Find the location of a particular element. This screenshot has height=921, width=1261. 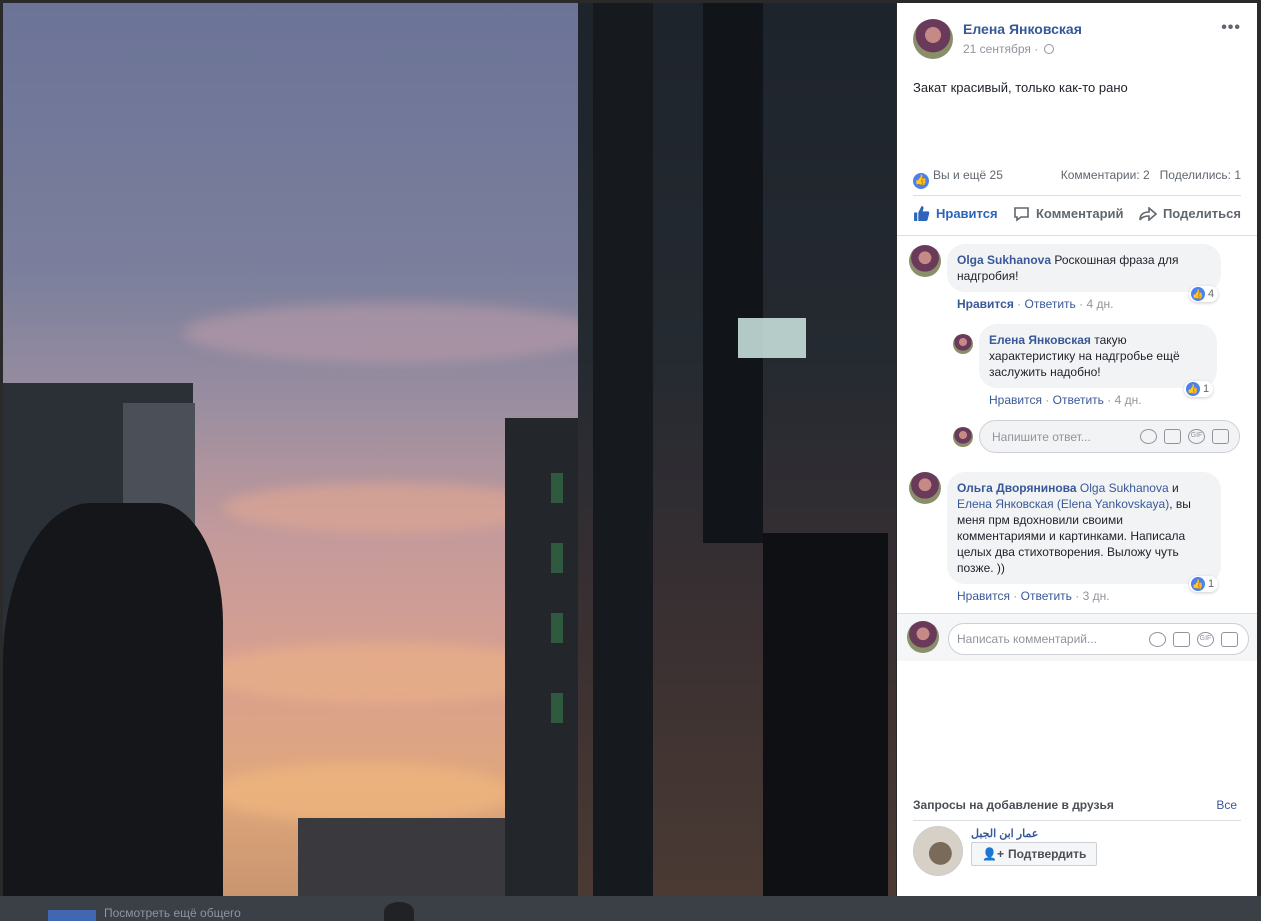

post-date: 21 сентября · is located at coordinates (1008, 49).